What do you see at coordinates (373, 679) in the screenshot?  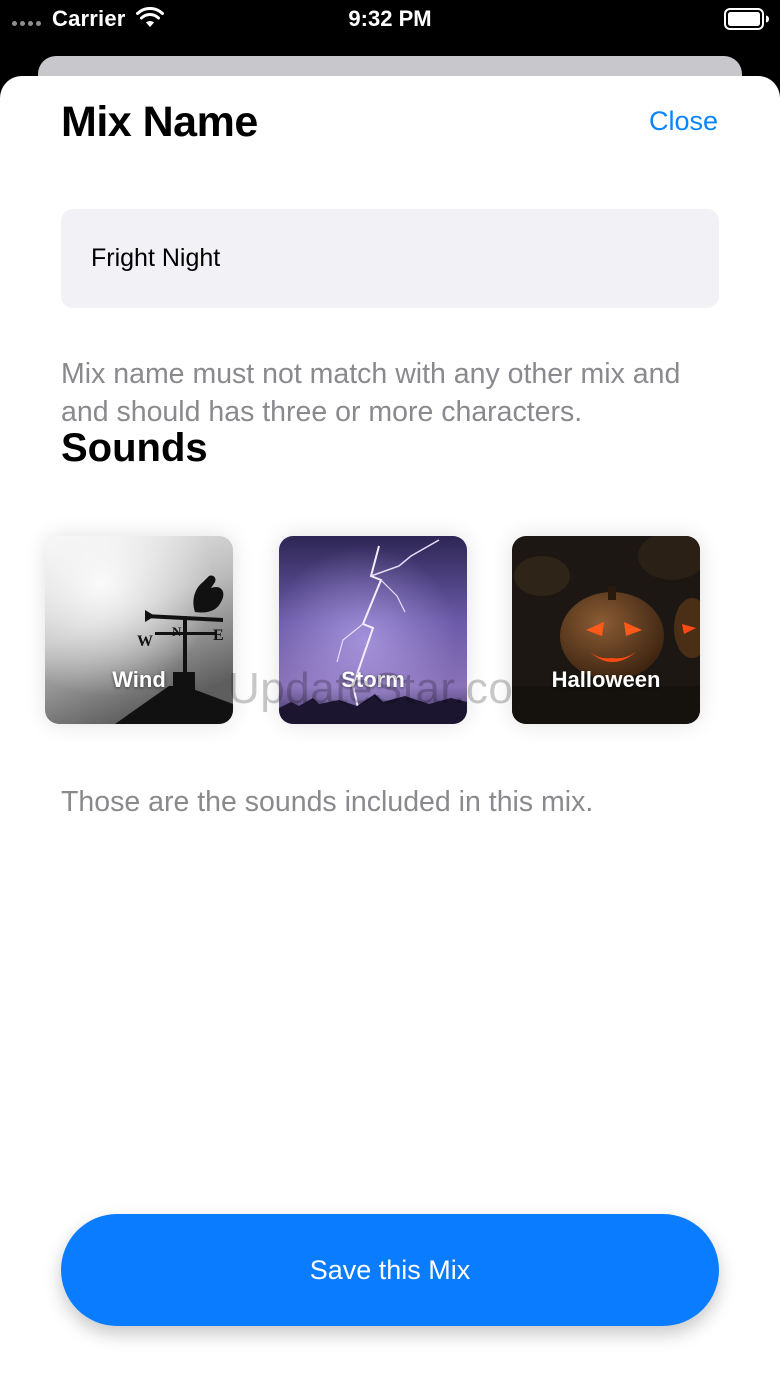 I see `sound-label: Storm` at bounding box center [373, 679].